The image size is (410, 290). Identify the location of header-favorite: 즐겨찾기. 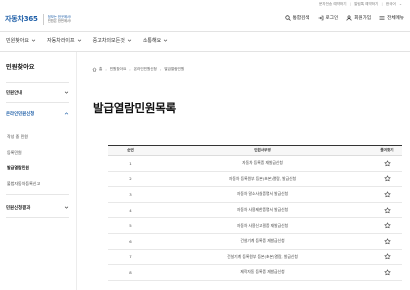
(387, 150).